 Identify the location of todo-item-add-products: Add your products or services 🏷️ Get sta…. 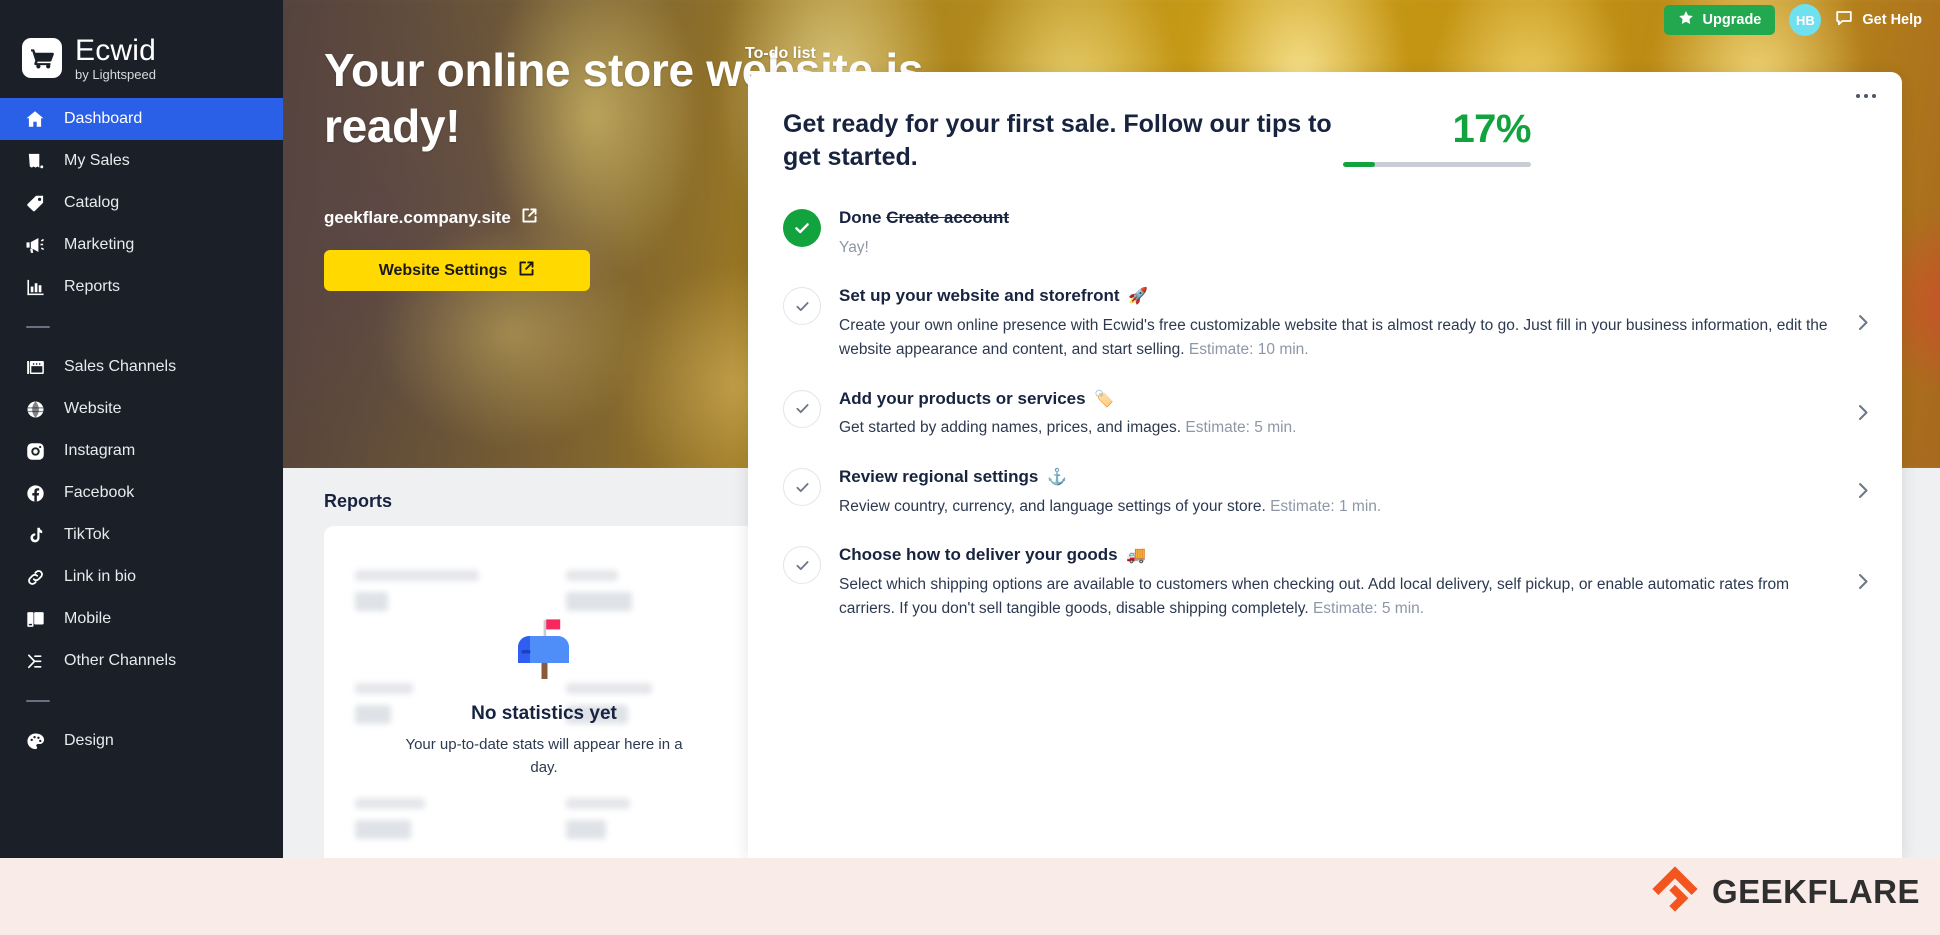
(1326, 415).